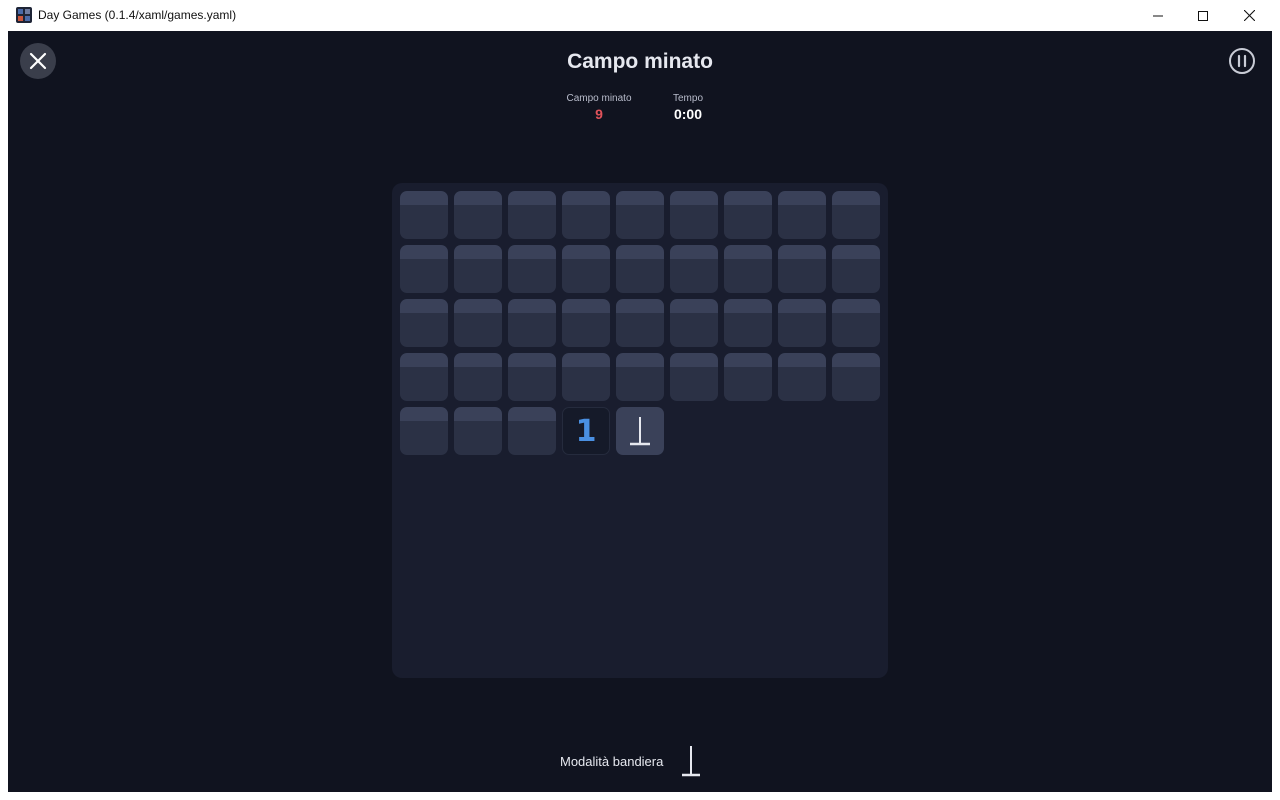  I want to click on app-icon, so click(24, 15).